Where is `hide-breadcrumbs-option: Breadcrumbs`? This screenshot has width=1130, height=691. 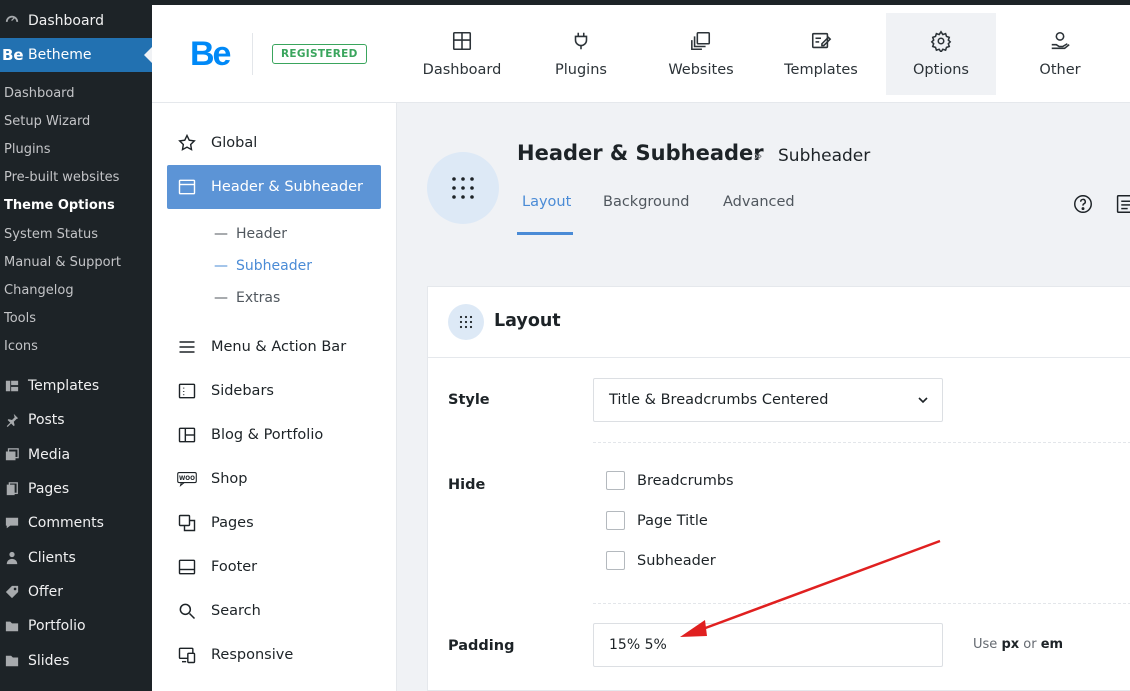
hide-breadcrumbs-option: Breadcrumbs is located at coordinates (670, 480).